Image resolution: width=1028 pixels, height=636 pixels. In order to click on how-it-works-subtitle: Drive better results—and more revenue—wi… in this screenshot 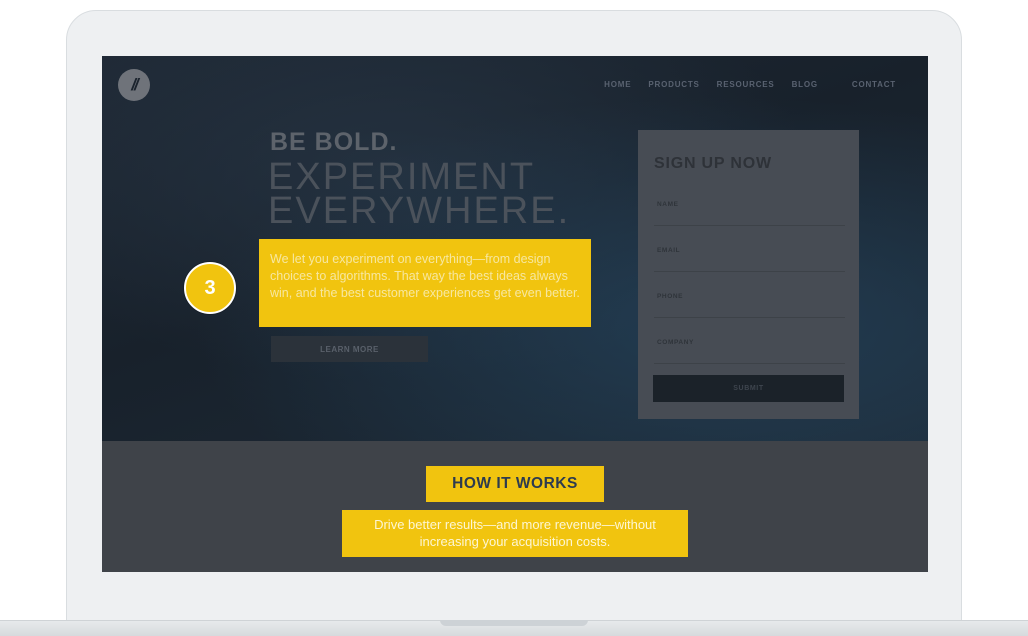, I will do `click(515, 533)`.